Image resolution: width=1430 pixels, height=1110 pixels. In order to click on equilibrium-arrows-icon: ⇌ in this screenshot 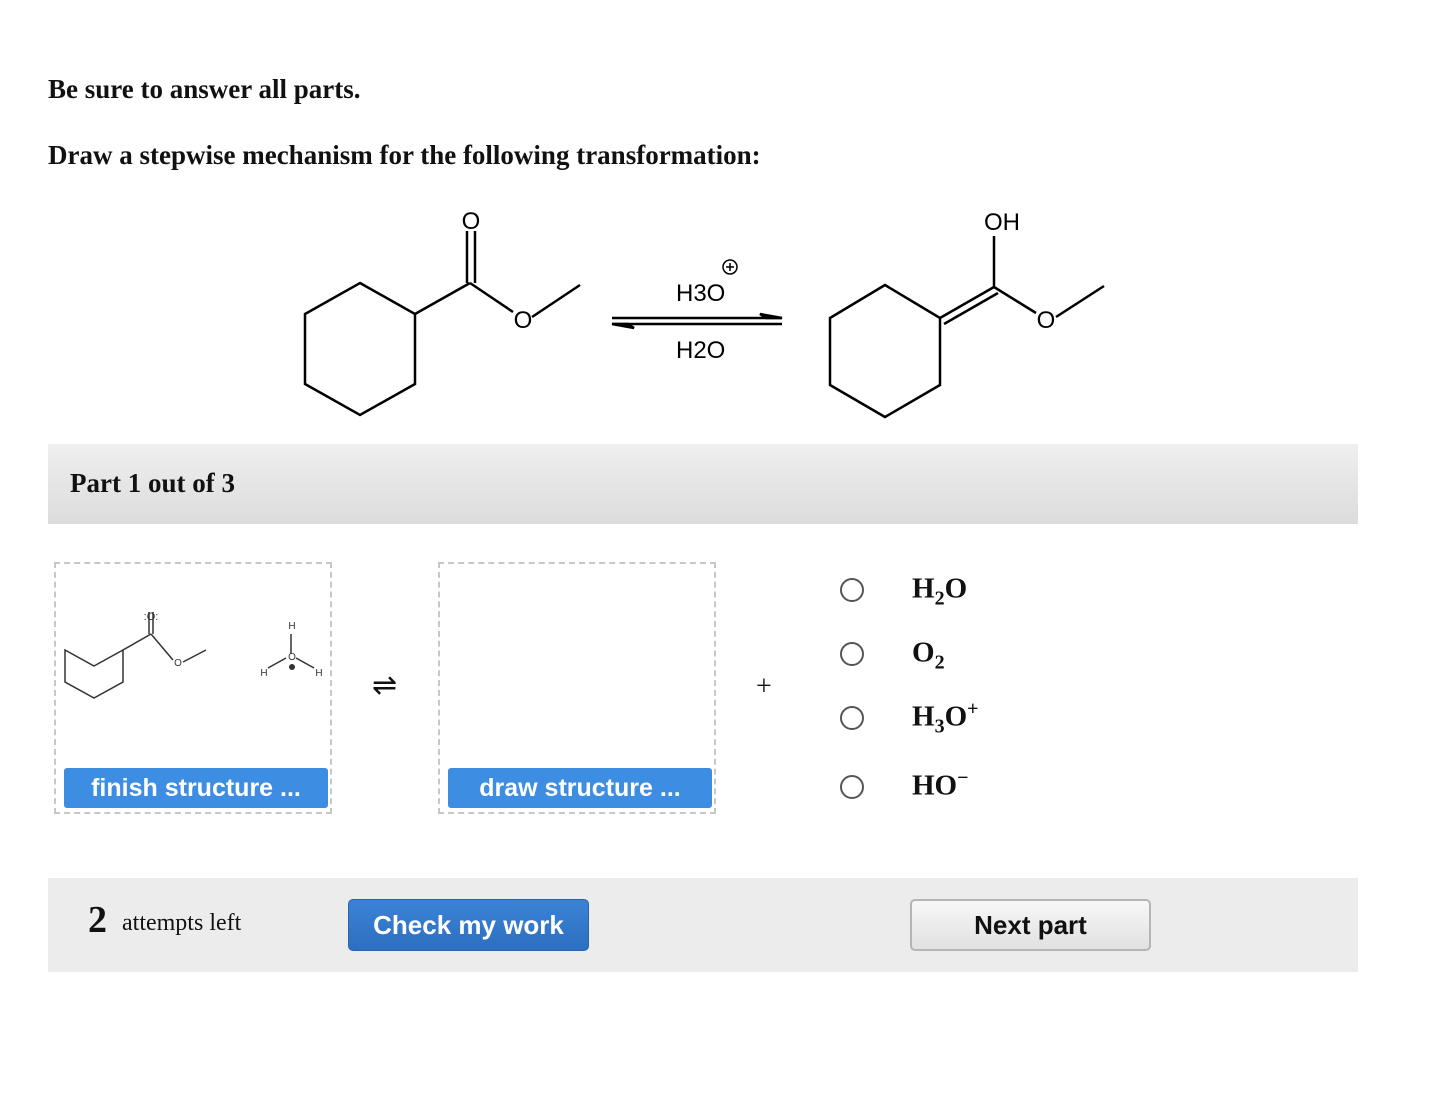, I will do `click(385, 685)`.